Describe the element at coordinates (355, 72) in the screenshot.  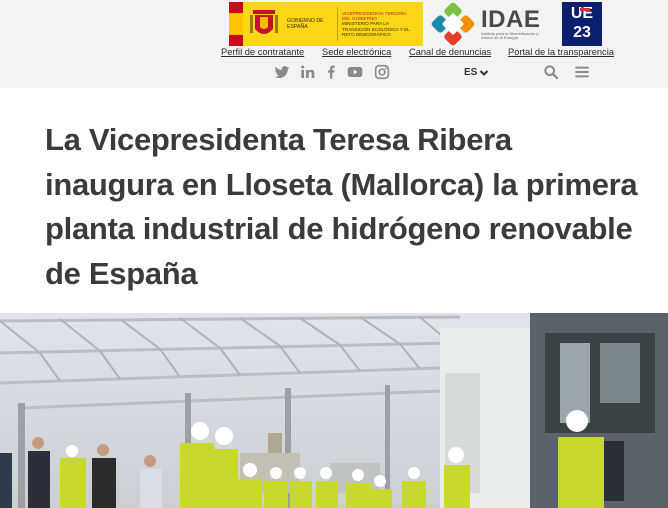
I see `youtube-icon` at that location.